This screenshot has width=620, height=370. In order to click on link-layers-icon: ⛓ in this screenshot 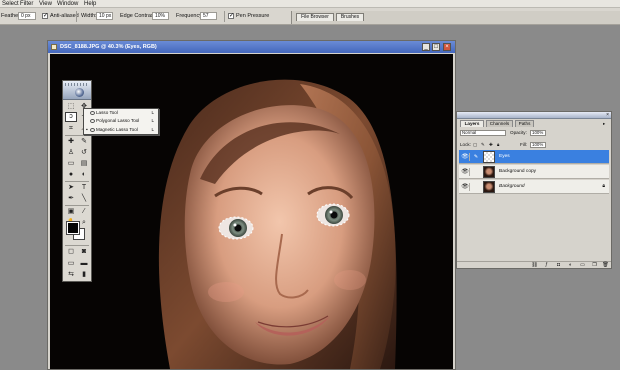, I will do `click(534, 265)`.